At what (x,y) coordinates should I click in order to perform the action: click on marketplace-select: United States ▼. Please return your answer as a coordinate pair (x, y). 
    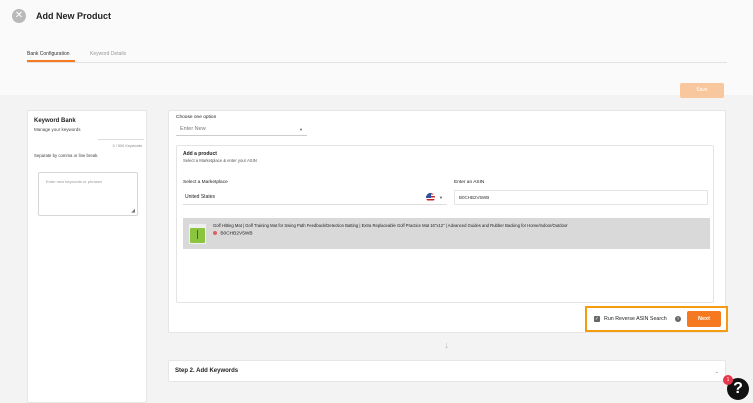
    Looking at the image, I should click on (315, 197).